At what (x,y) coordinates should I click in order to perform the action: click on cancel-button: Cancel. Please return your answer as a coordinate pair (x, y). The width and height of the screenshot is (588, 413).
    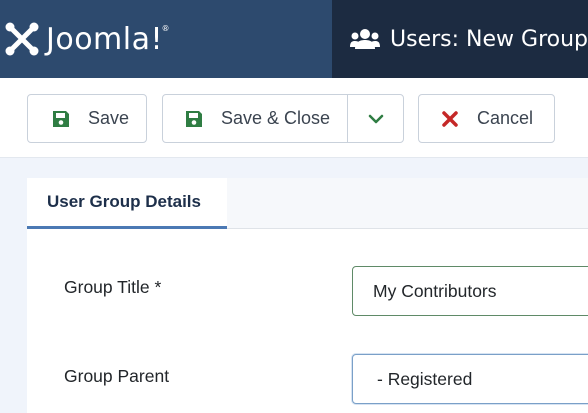
    Looking at the image, I should click on (486, 118).